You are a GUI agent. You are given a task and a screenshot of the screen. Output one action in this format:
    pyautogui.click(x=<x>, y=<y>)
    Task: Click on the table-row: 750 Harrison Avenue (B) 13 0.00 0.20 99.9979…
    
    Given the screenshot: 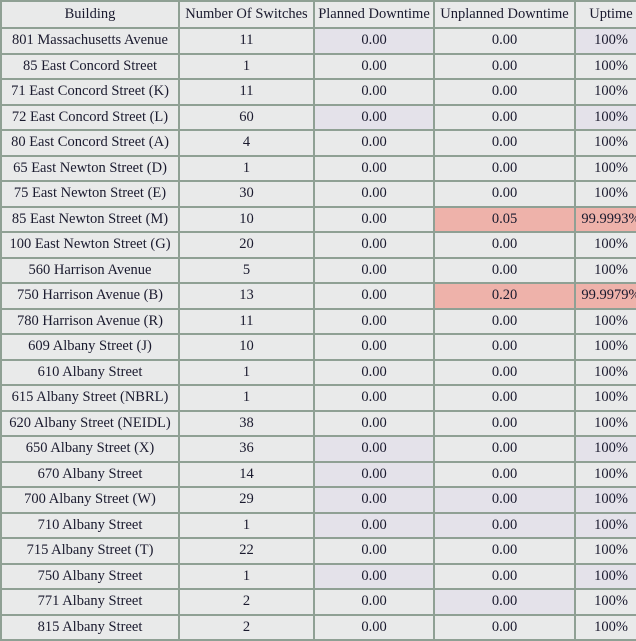 What is the action you would take?
    pyautogui.click(x=319, y=296)
    